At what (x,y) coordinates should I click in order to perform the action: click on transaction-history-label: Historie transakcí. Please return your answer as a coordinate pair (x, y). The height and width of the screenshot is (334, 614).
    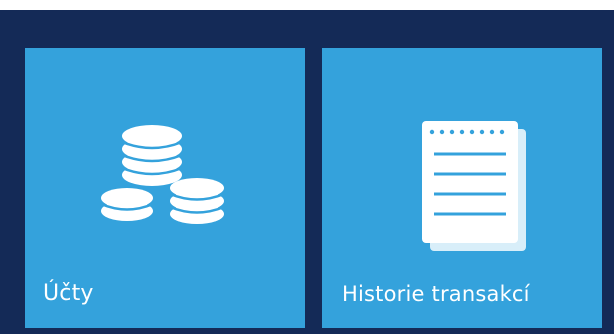
    Looking at the image, I should click on (436, 294).